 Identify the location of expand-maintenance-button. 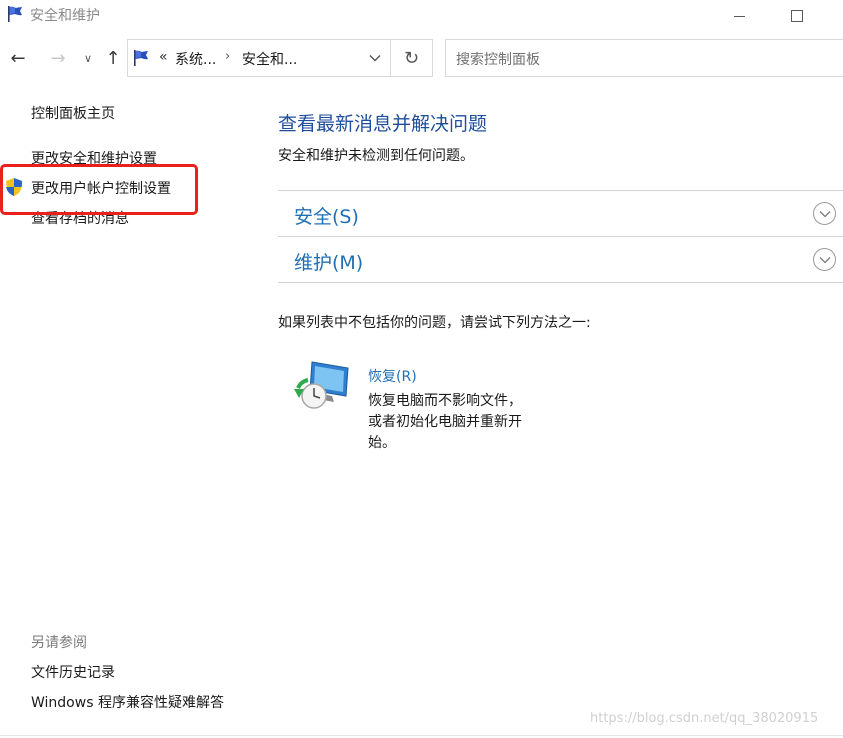
(824, 259).